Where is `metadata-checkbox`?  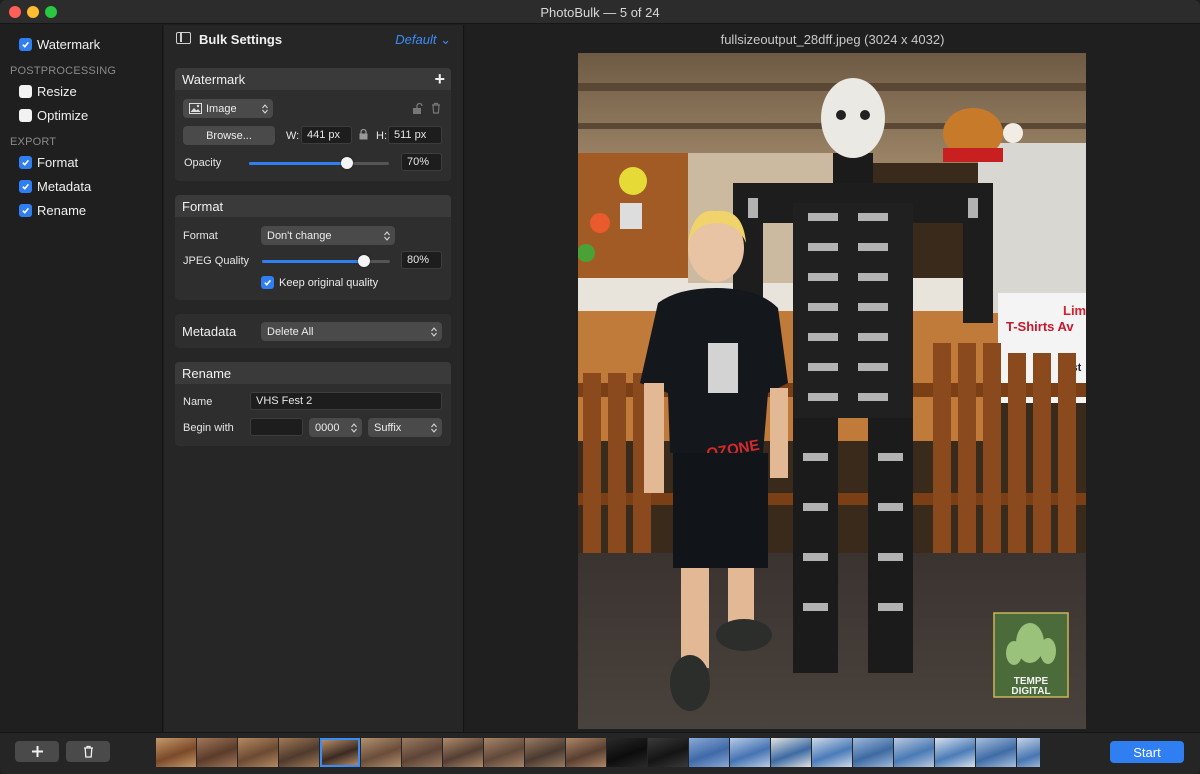
metadata-checkbox is located at coordinates (25, 186).